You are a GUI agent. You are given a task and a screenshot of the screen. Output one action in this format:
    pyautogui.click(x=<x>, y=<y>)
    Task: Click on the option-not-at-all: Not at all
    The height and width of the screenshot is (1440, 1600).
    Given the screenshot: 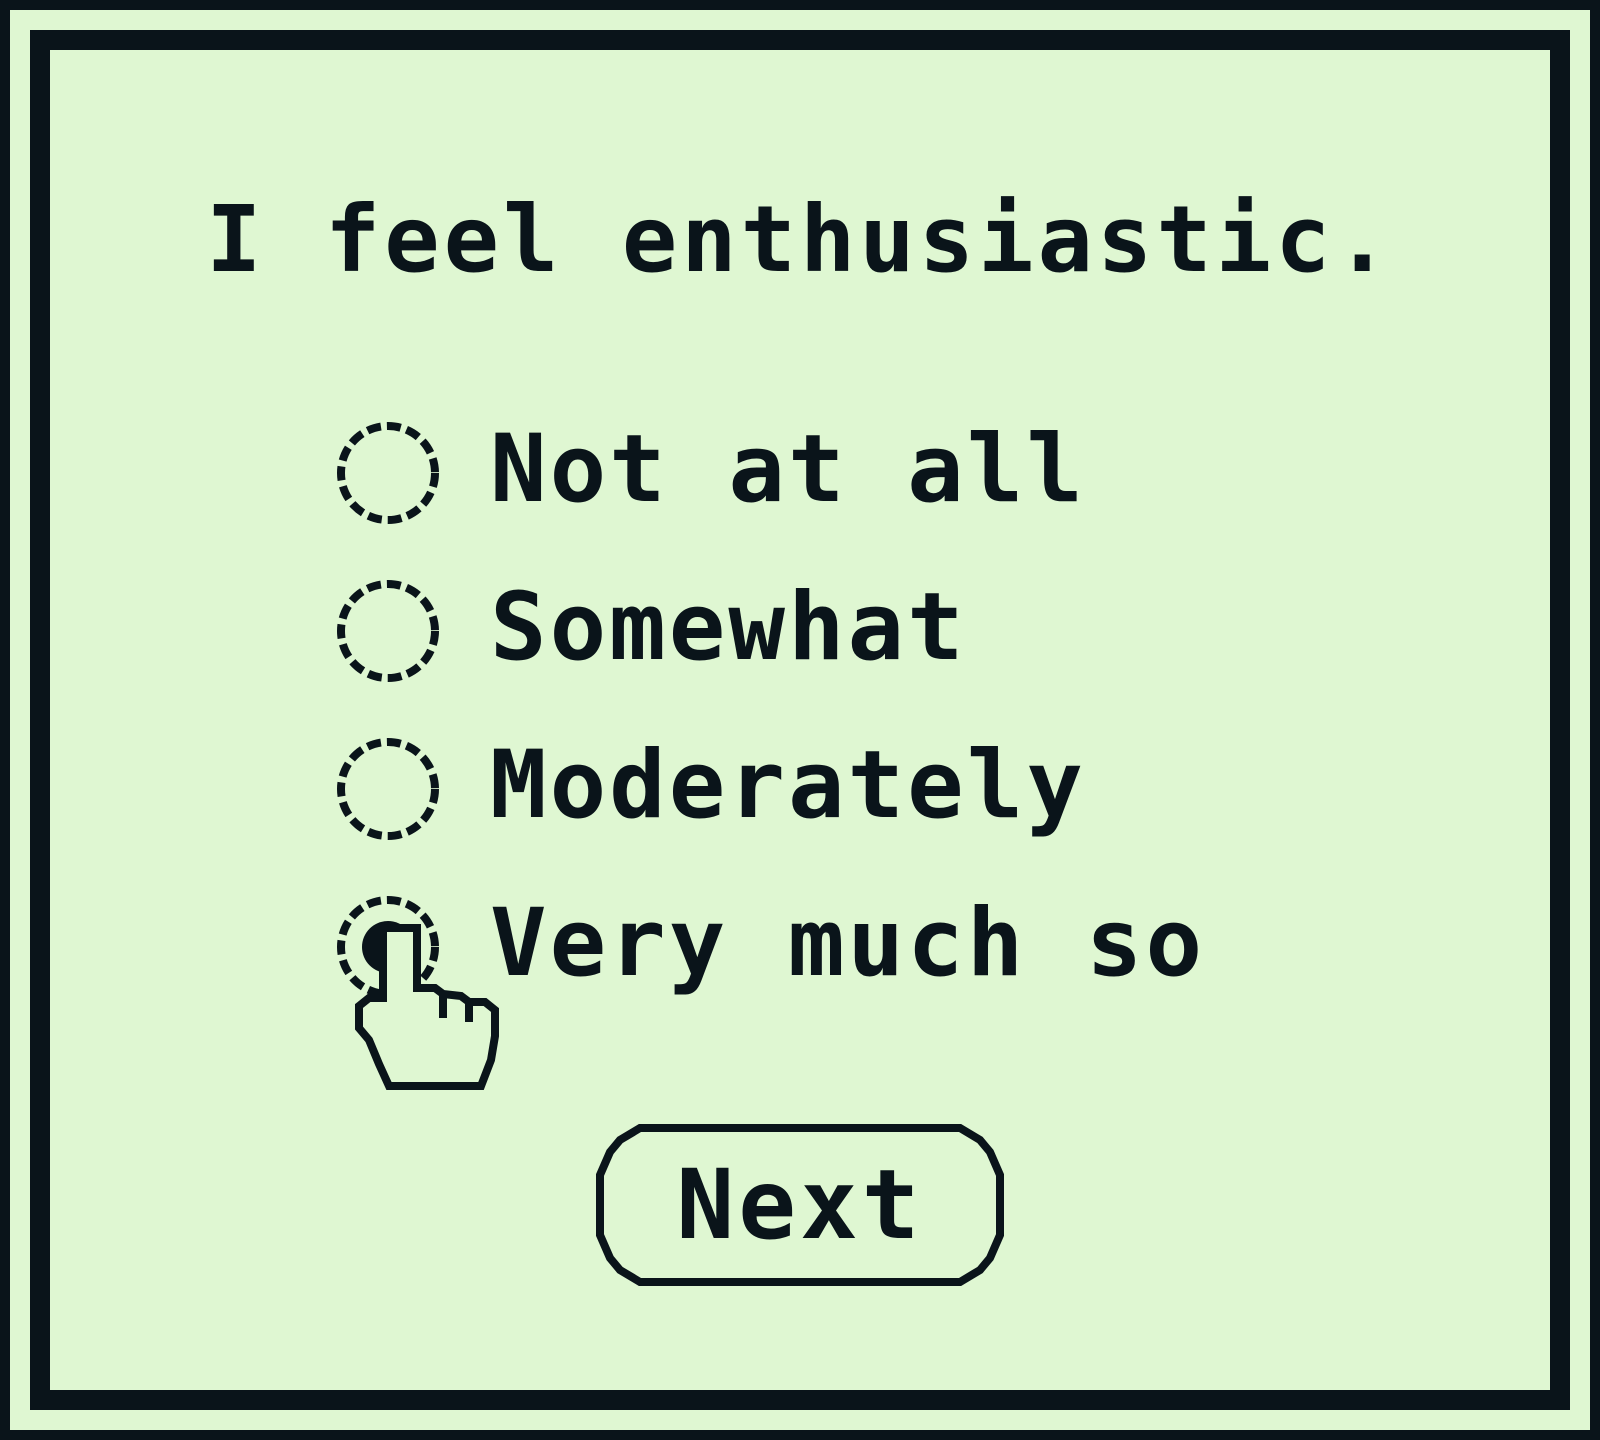 What is the action you would take?
    pyautogui.click(x=835, y=470)
    